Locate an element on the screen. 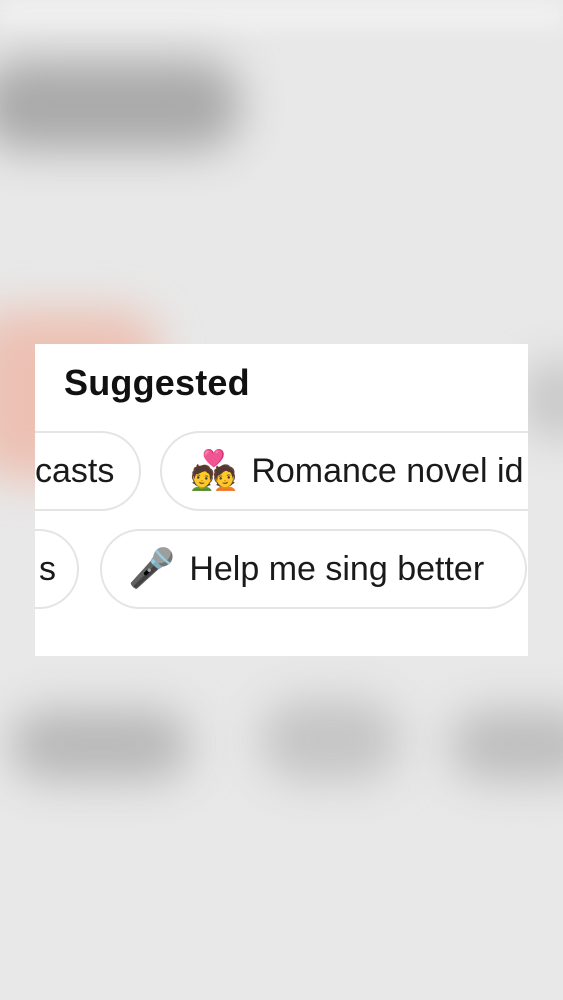 Image resolution: width=563 pixels, height=1000 pixels. suggestion-chip-label: s is located at coordinates (47, 568).